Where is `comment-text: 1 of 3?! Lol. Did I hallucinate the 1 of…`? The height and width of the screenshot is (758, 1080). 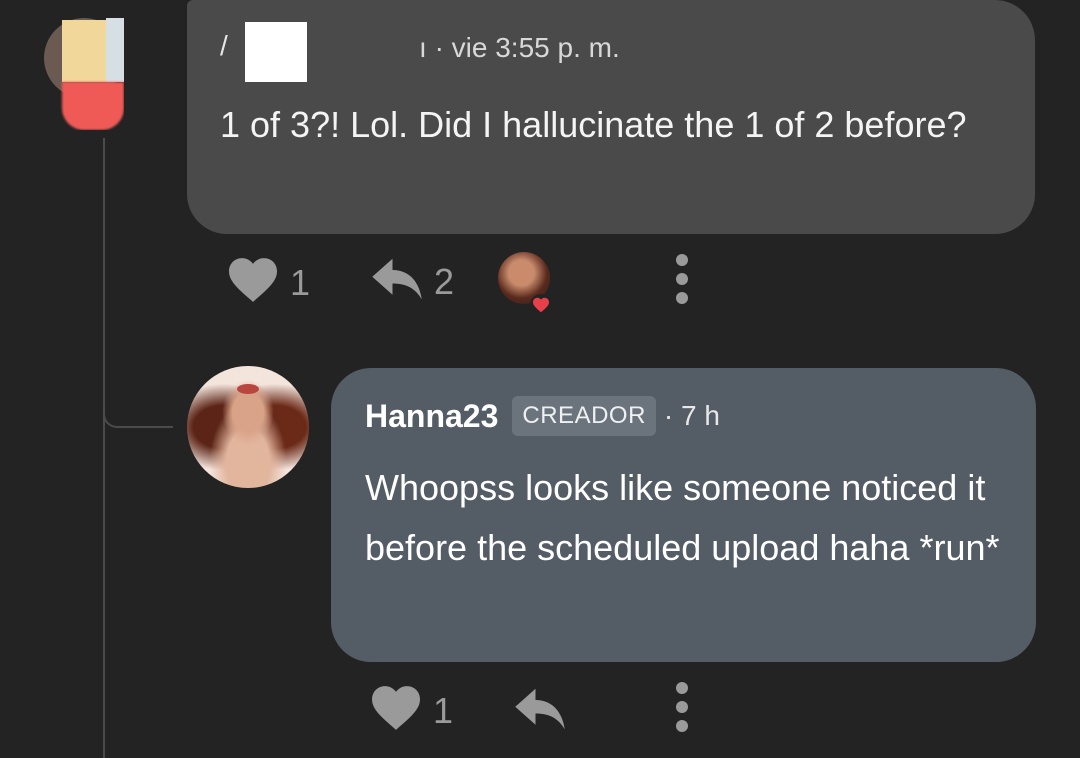
comment-text: 1 of 3?! Lol. Did I hallucinate the 1 of… is located at coordinates (593, 124).